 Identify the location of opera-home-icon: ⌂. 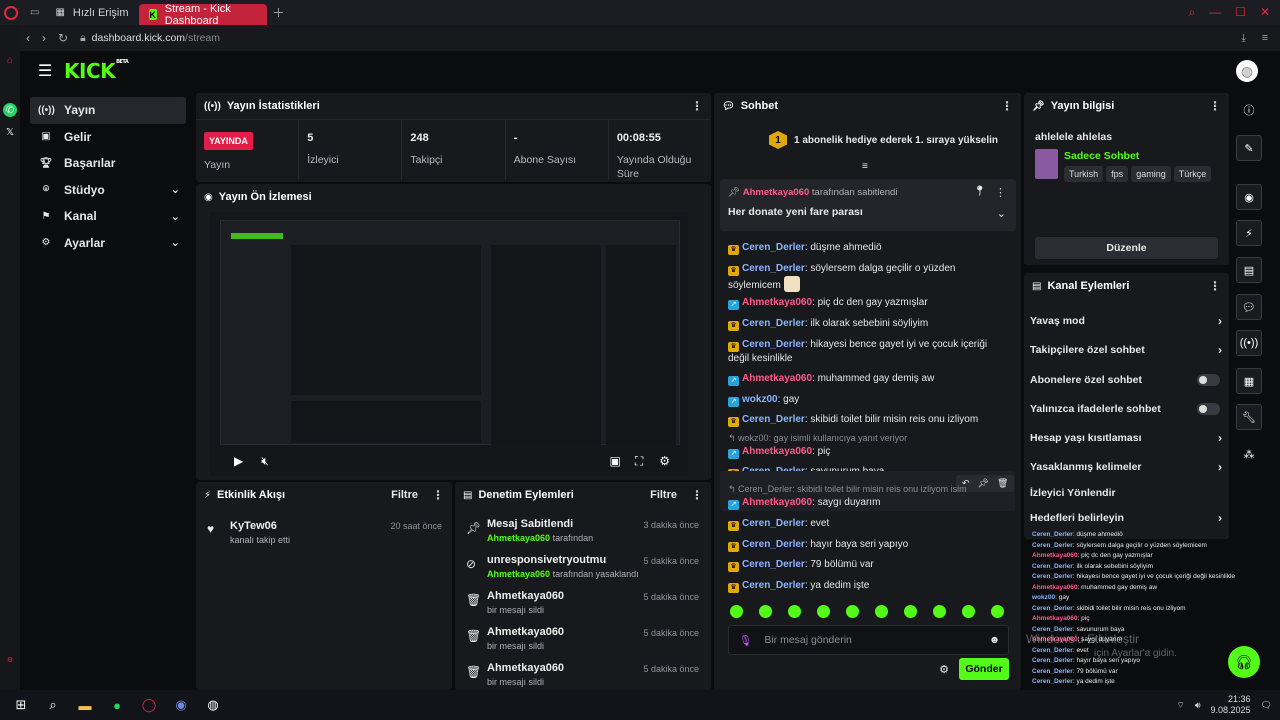
(10, 60).